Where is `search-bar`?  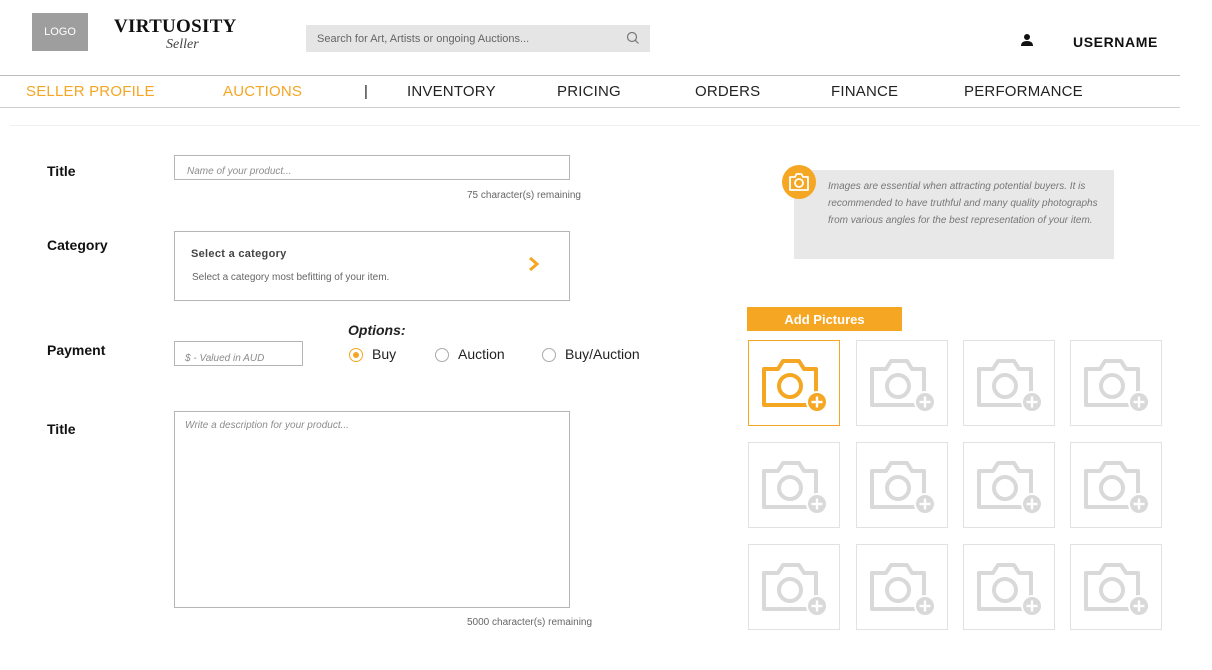
search-bar is located at coordinates (478, 38).